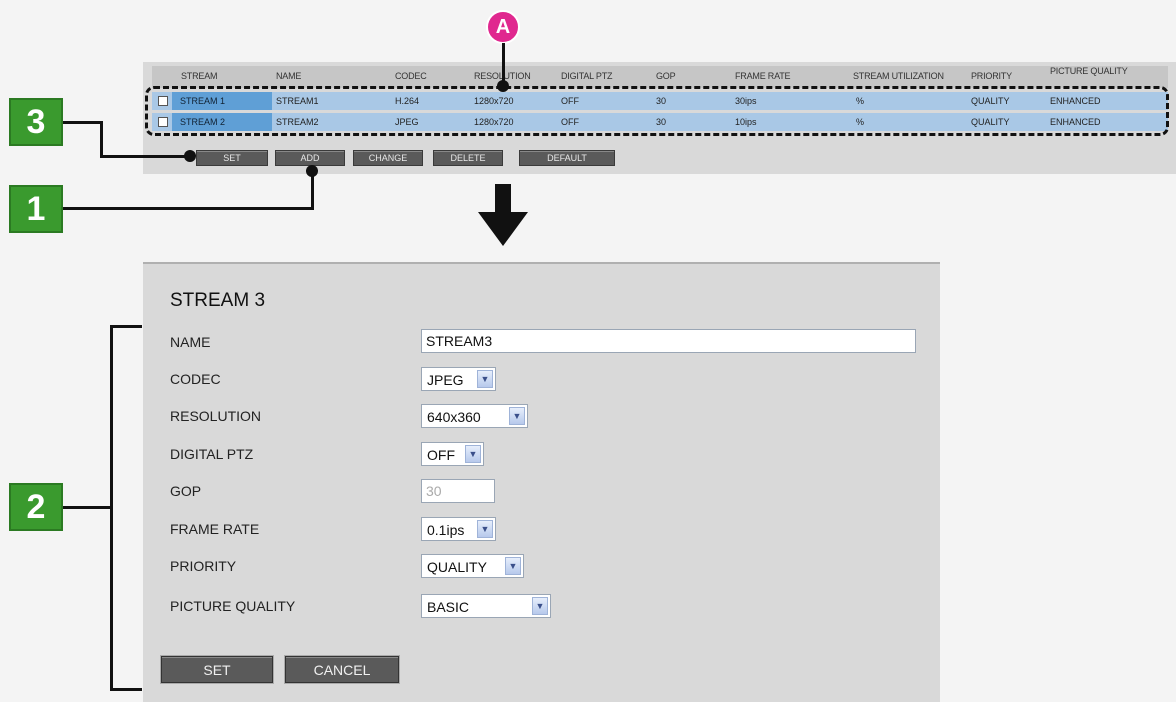  What do you see at coordinates (1089, 71) in the screenshot?
I see `col-header-picture-quality: PICTURE QUALITY` at bounding box center [1089, 71].